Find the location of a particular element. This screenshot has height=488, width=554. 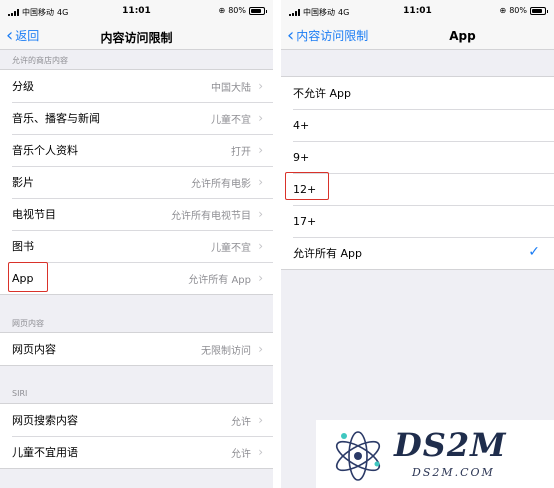

page-title: 内容访问限制 is located at coordinates (136, 38).